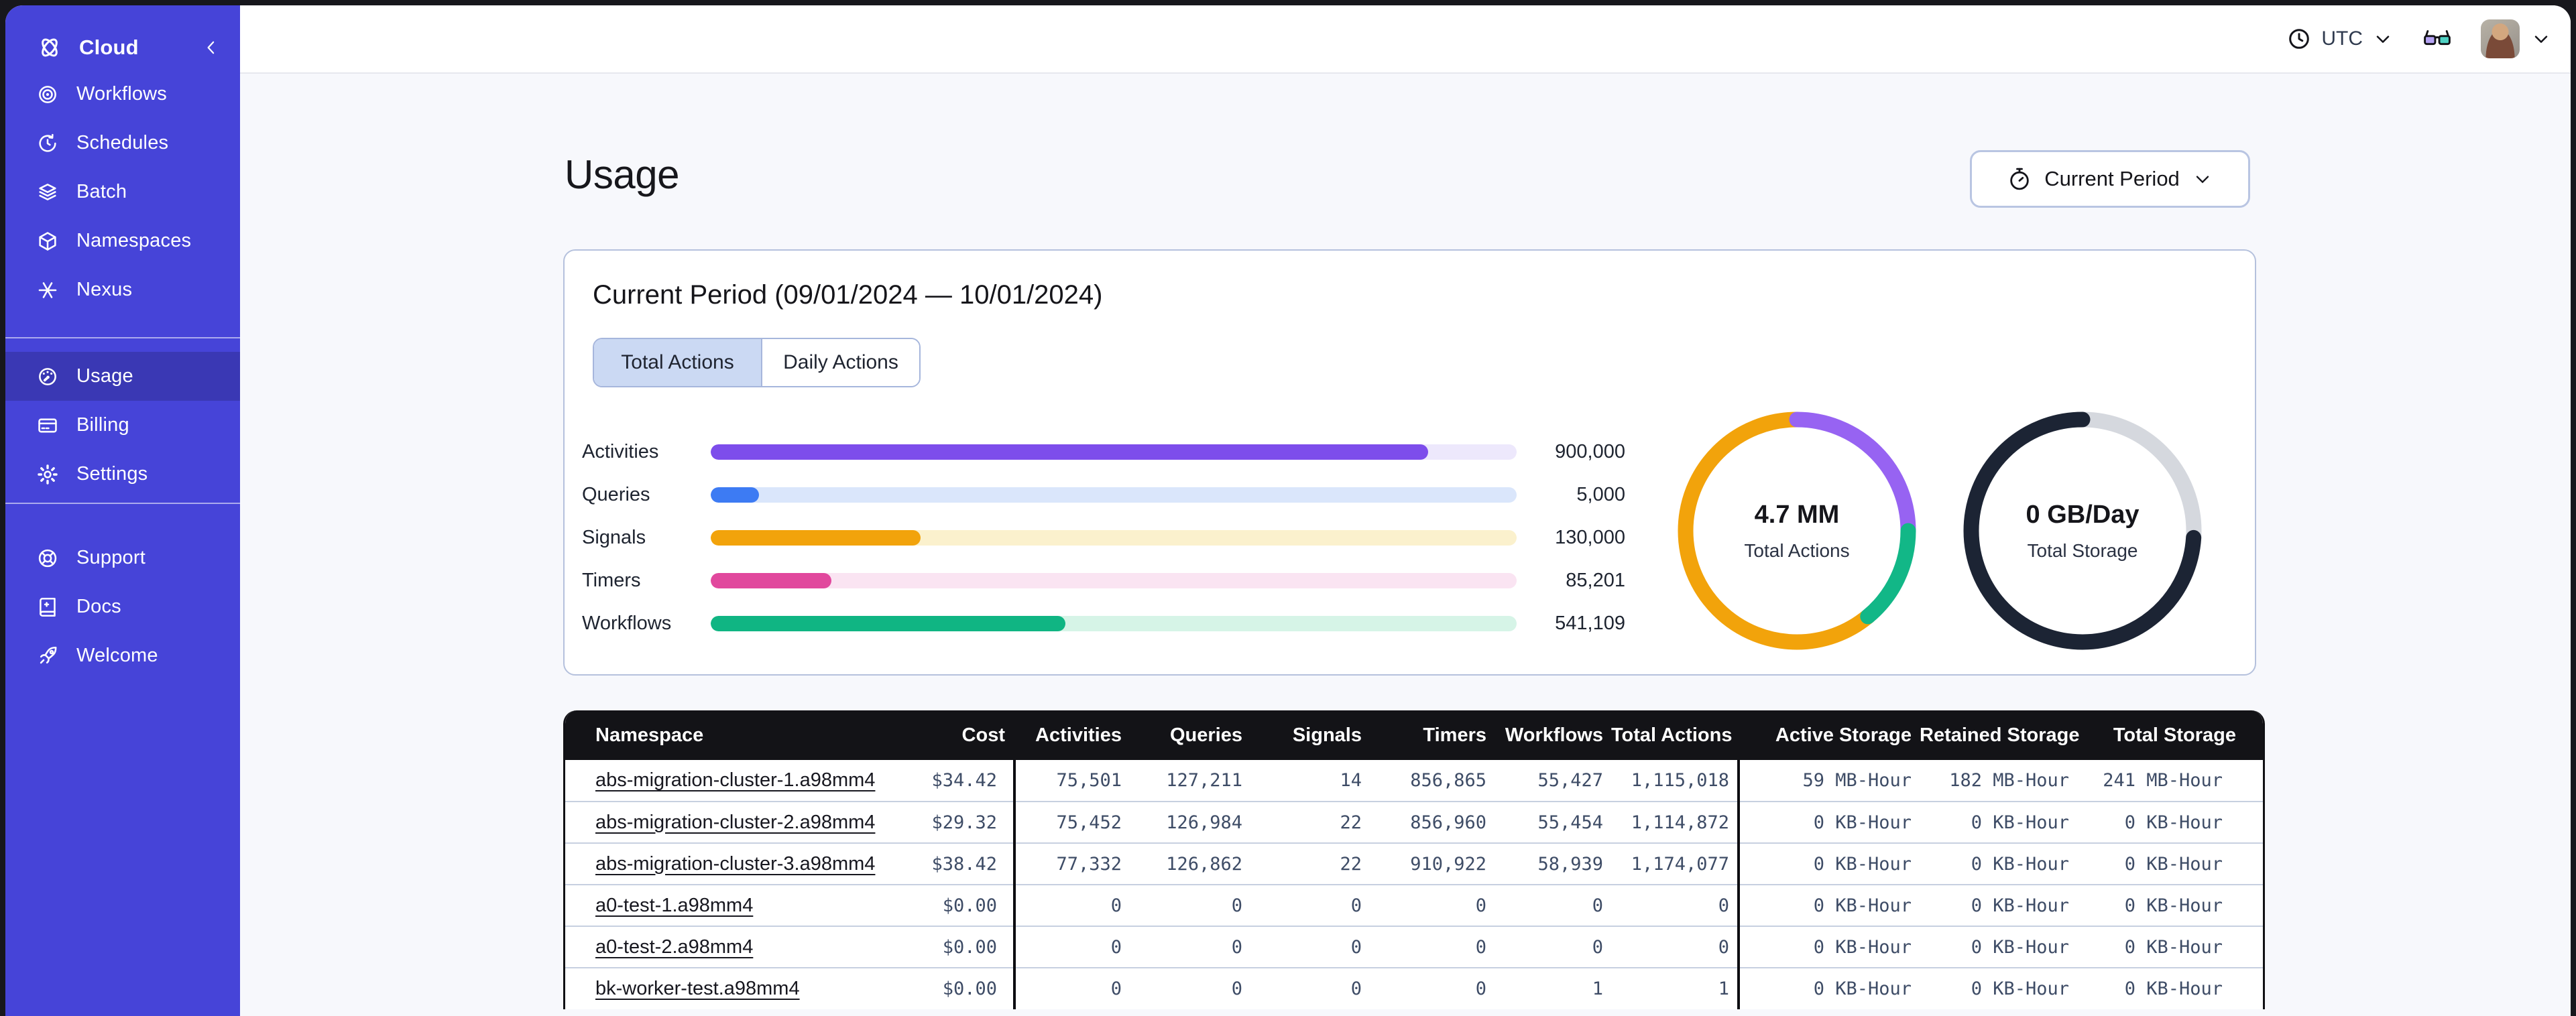 The image size is (2576, 1016). I want to click on table-cell: 75,452, so click(1071, 822).